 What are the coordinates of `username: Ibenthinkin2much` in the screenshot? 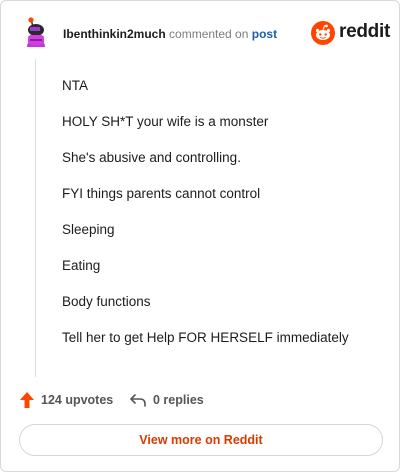 It's located at (114, 34).